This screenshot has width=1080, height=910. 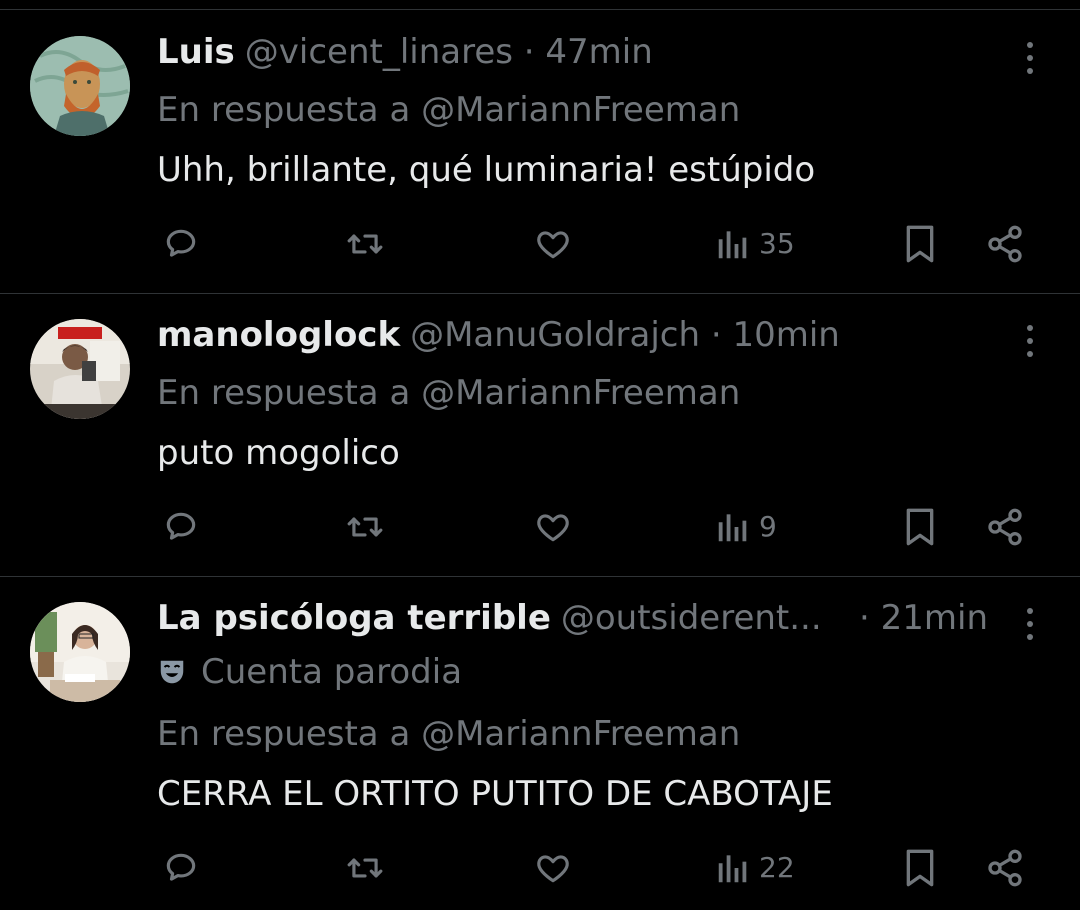 I want to click on tweet-header: manologlock @ManuGoldrajch · 10min, so click(x=498, y=335).